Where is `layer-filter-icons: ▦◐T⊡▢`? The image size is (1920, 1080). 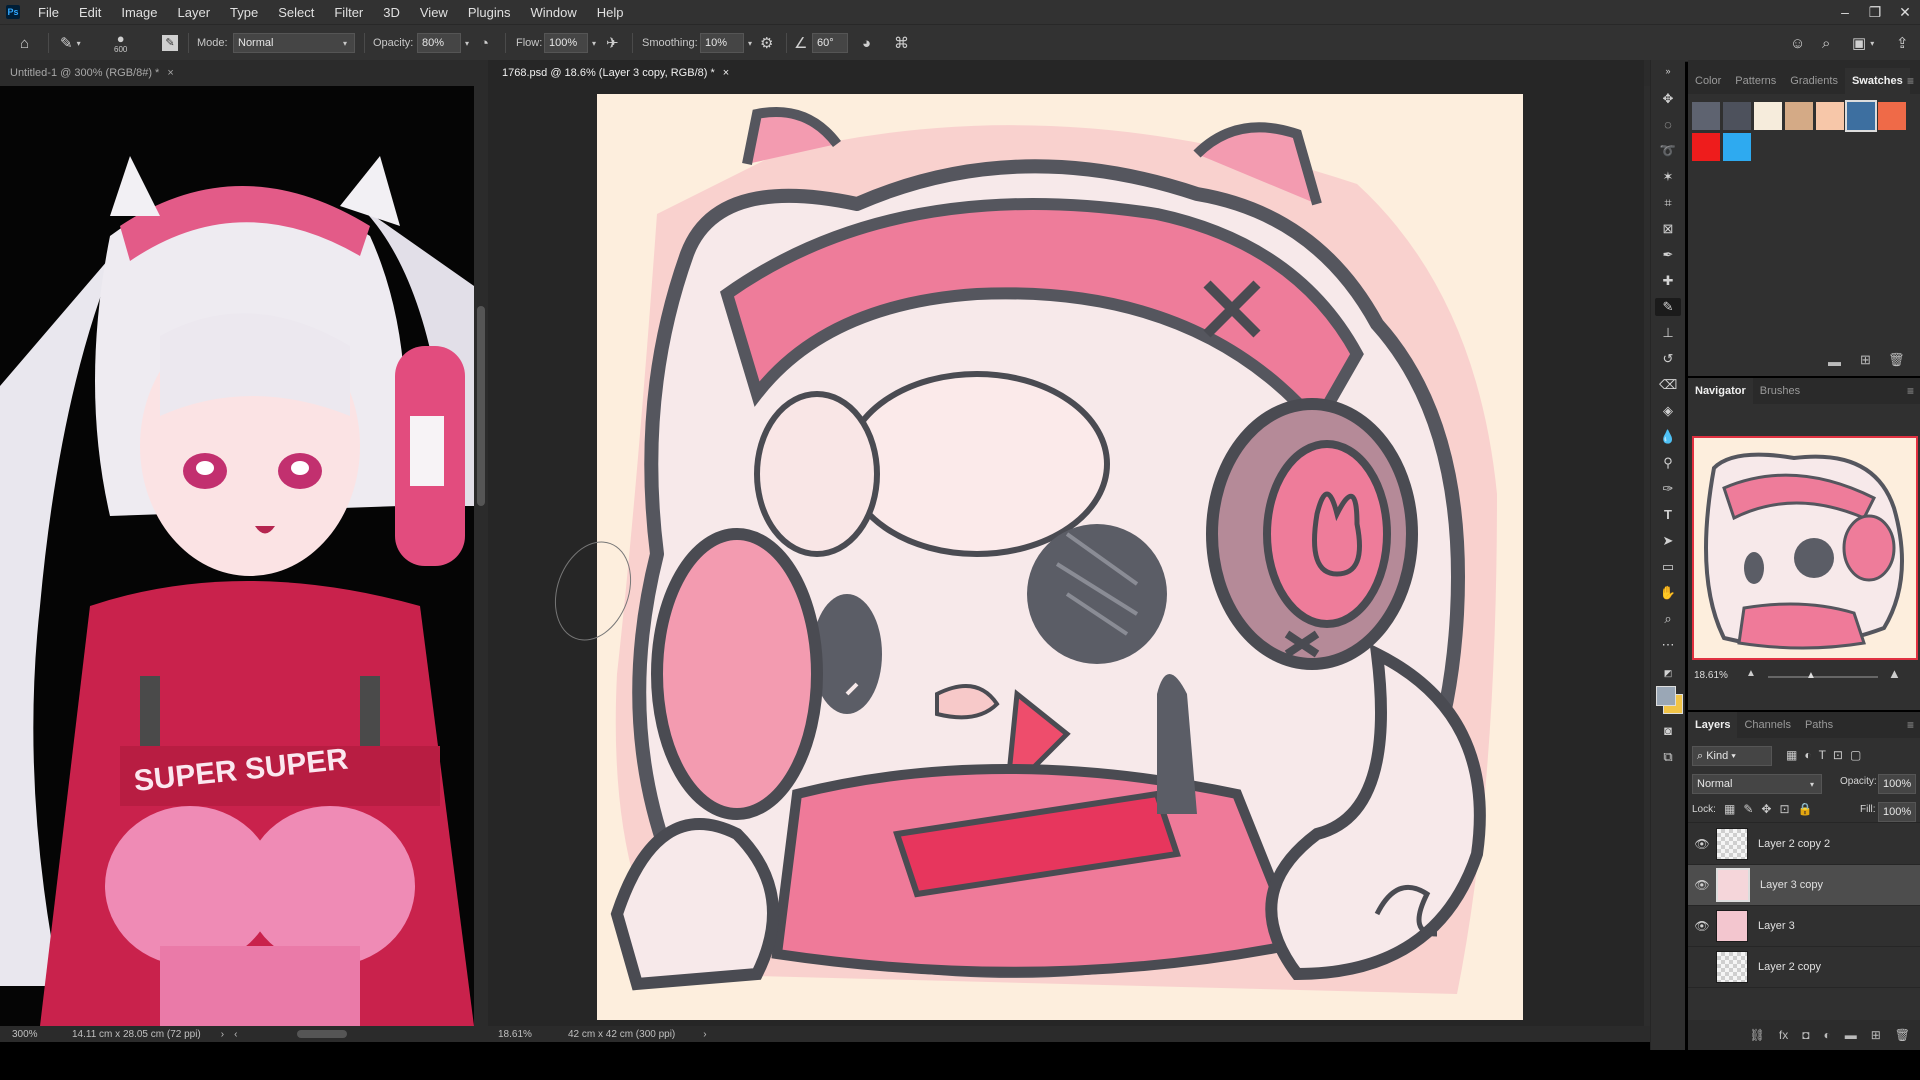 layer-filter-icons: ▦◐T⊡▢ is located at coordinates (1827, 755).